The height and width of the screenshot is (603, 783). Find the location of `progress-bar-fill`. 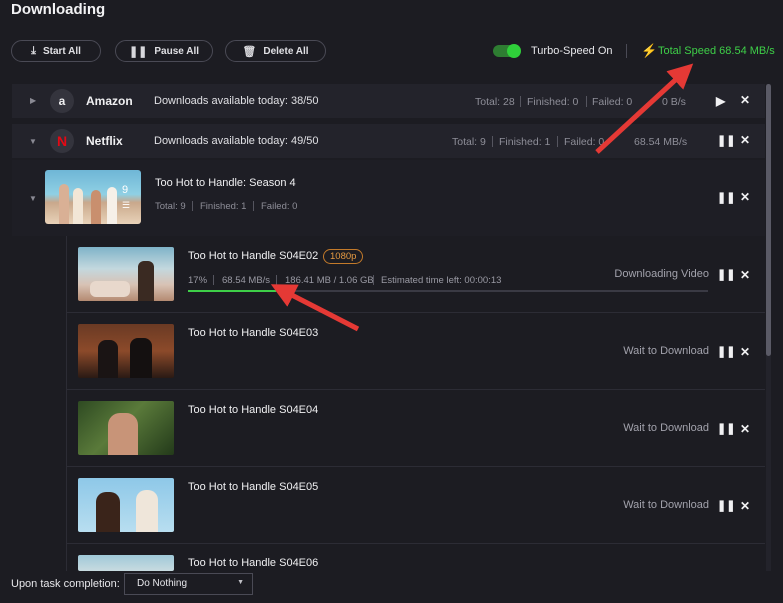

progress-bar-fill is located at coordinates (232, 291).